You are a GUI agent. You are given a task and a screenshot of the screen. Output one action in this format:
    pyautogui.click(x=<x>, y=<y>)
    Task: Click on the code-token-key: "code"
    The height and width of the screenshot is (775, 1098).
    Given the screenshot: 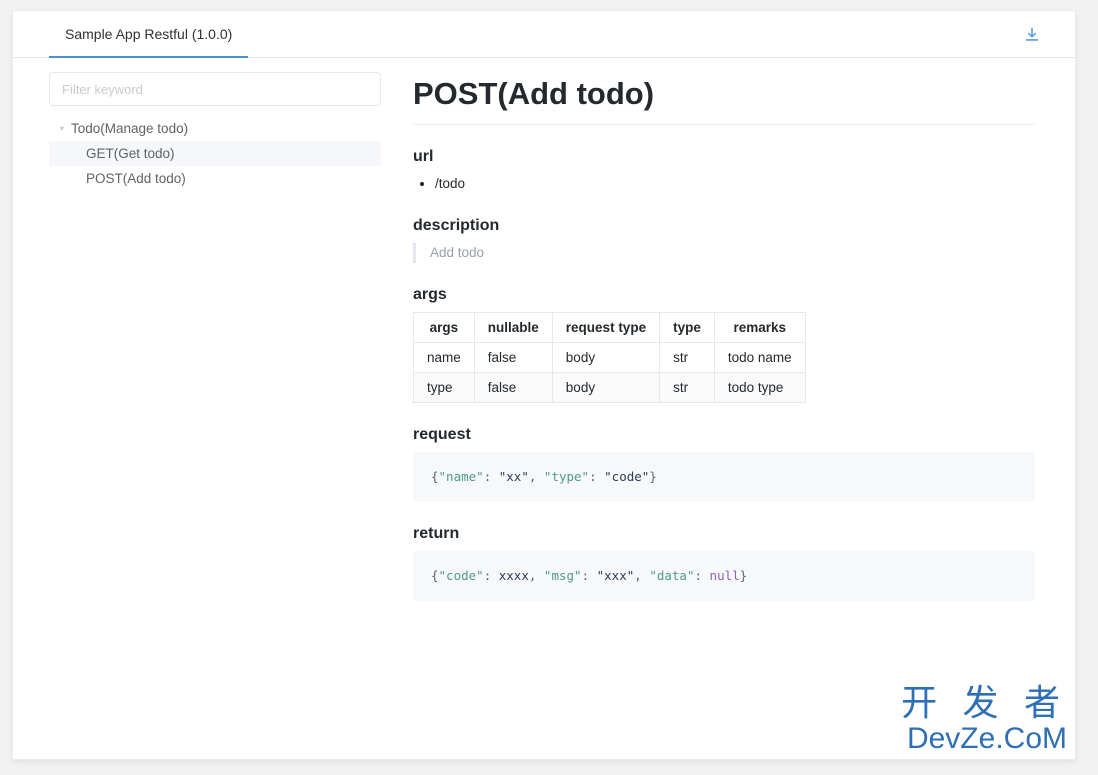 What is the action you would take?
    pyautogui.click(x=461, y=575)
    